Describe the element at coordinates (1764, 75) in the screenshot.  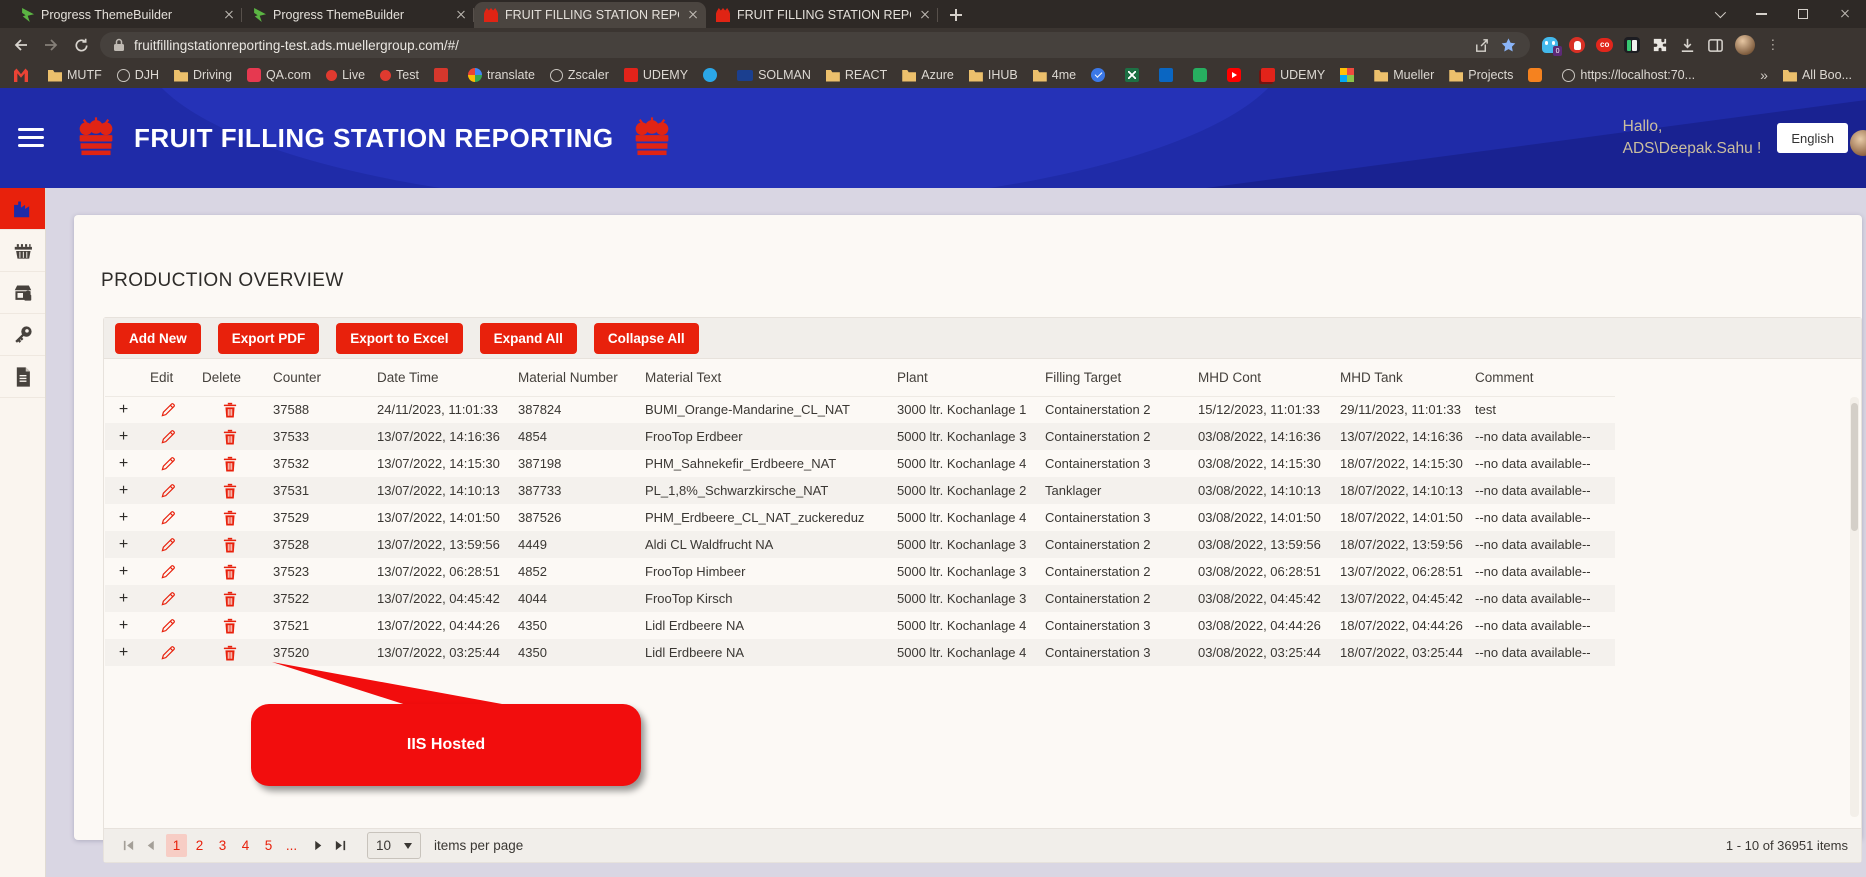
I see `bookmark-item: »` at that location.